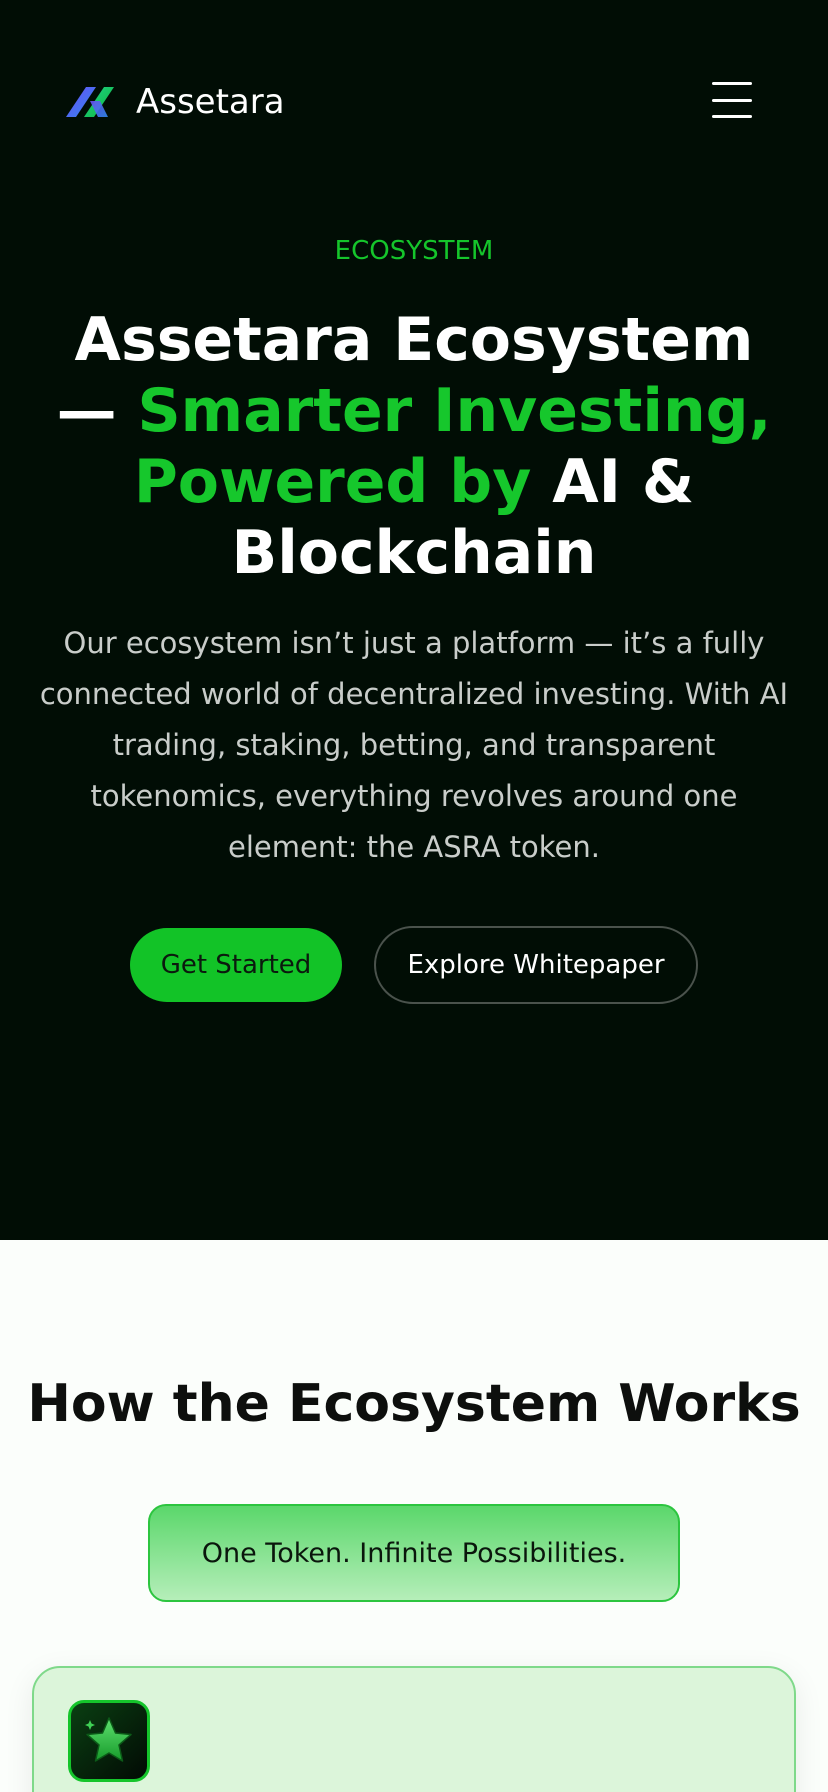 Image resolution: width=828 pixels, height=1792 pixels. I want to click on tagline-badge: One Token. Infinite Possibilities., so click(414, 1553).